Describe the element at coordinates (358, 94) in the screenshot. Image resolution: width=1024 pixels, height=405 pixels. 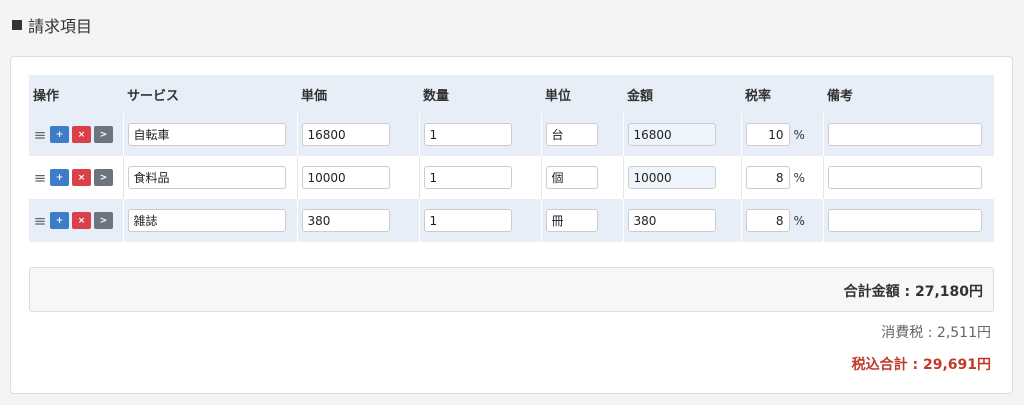
I see `header-unit-price: 単価` at that location.